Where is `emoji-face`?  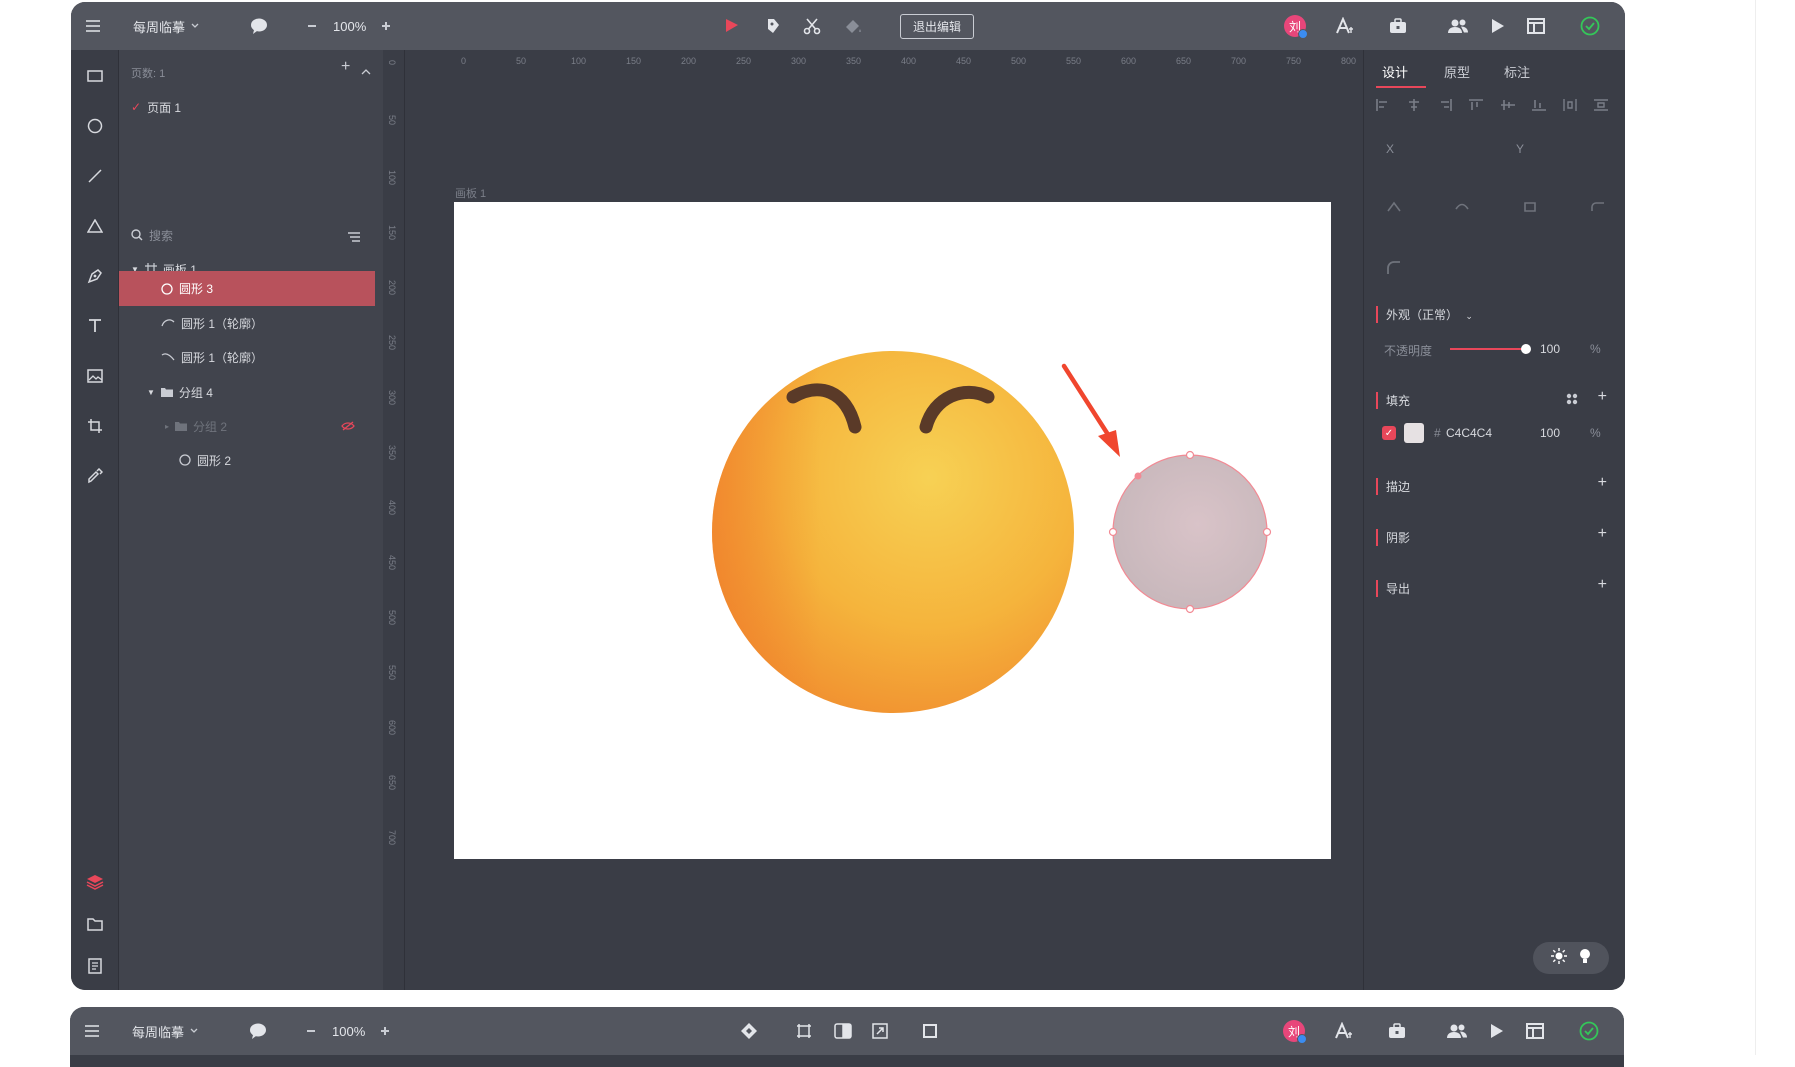 emoji-face is located at coordinates (893, 532).